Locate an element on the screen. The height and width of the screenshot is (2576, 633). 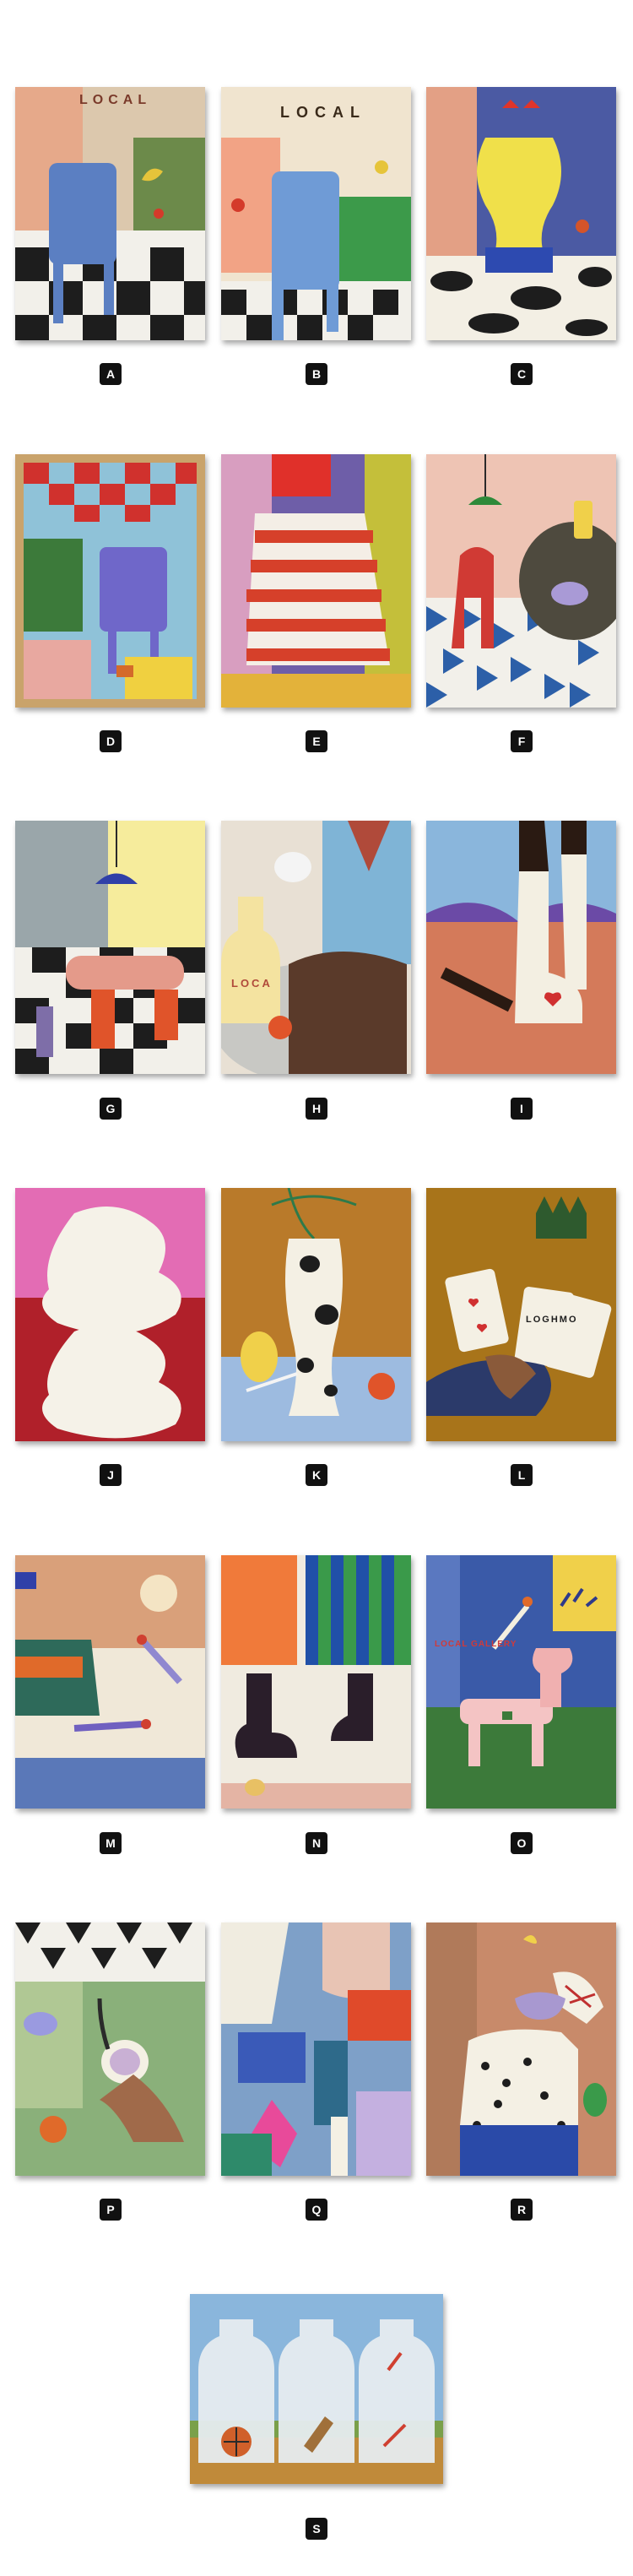
painting-l: LOGHMO is located at coordinates (521, 1314).